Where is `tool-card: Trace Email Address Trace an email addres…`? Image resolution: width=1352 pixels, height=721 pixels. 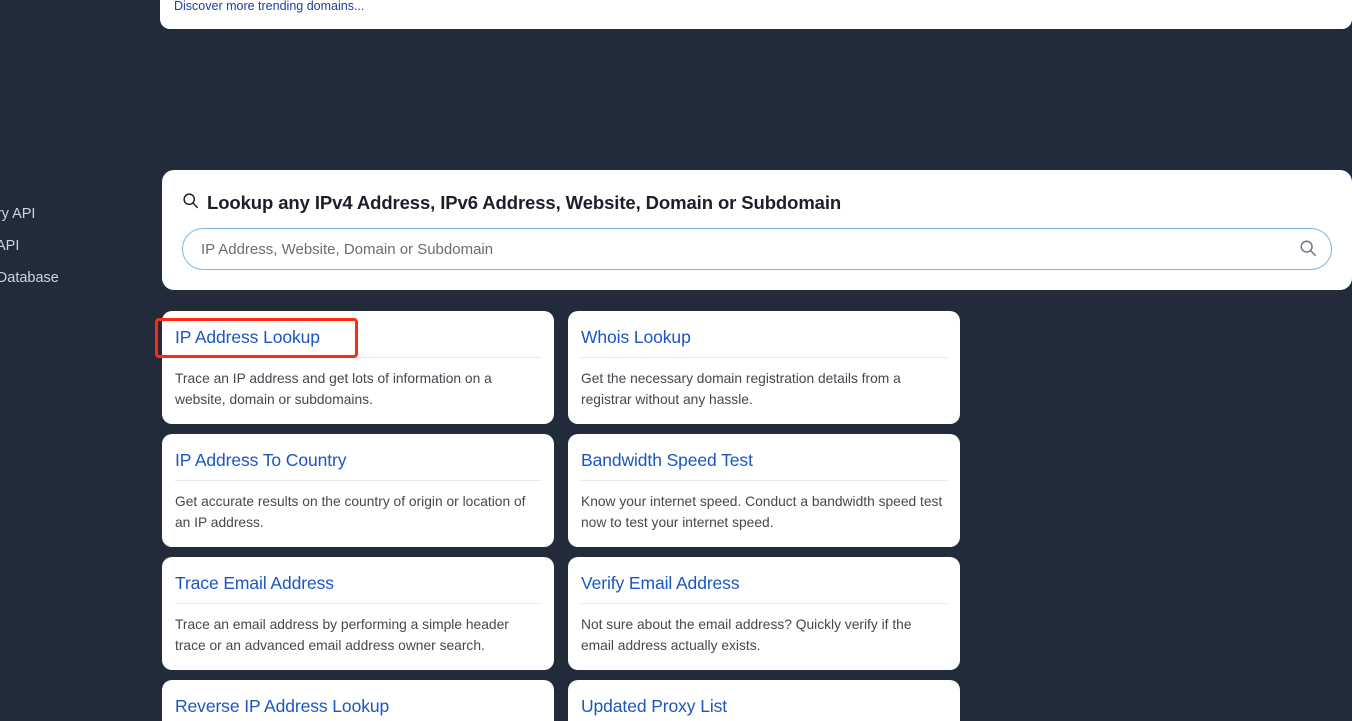
tool-card: Trace Email Address Trace an email addres… is located at coordinates (358, 613).